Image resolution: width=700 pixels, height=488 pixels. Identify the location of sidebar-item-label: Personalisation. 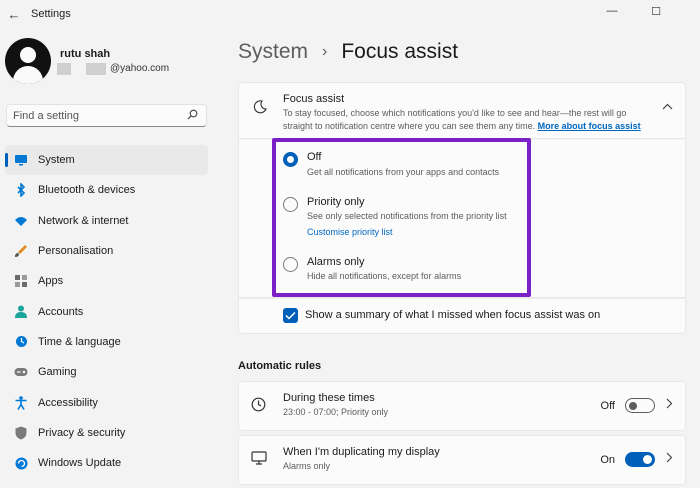
(76, 251).